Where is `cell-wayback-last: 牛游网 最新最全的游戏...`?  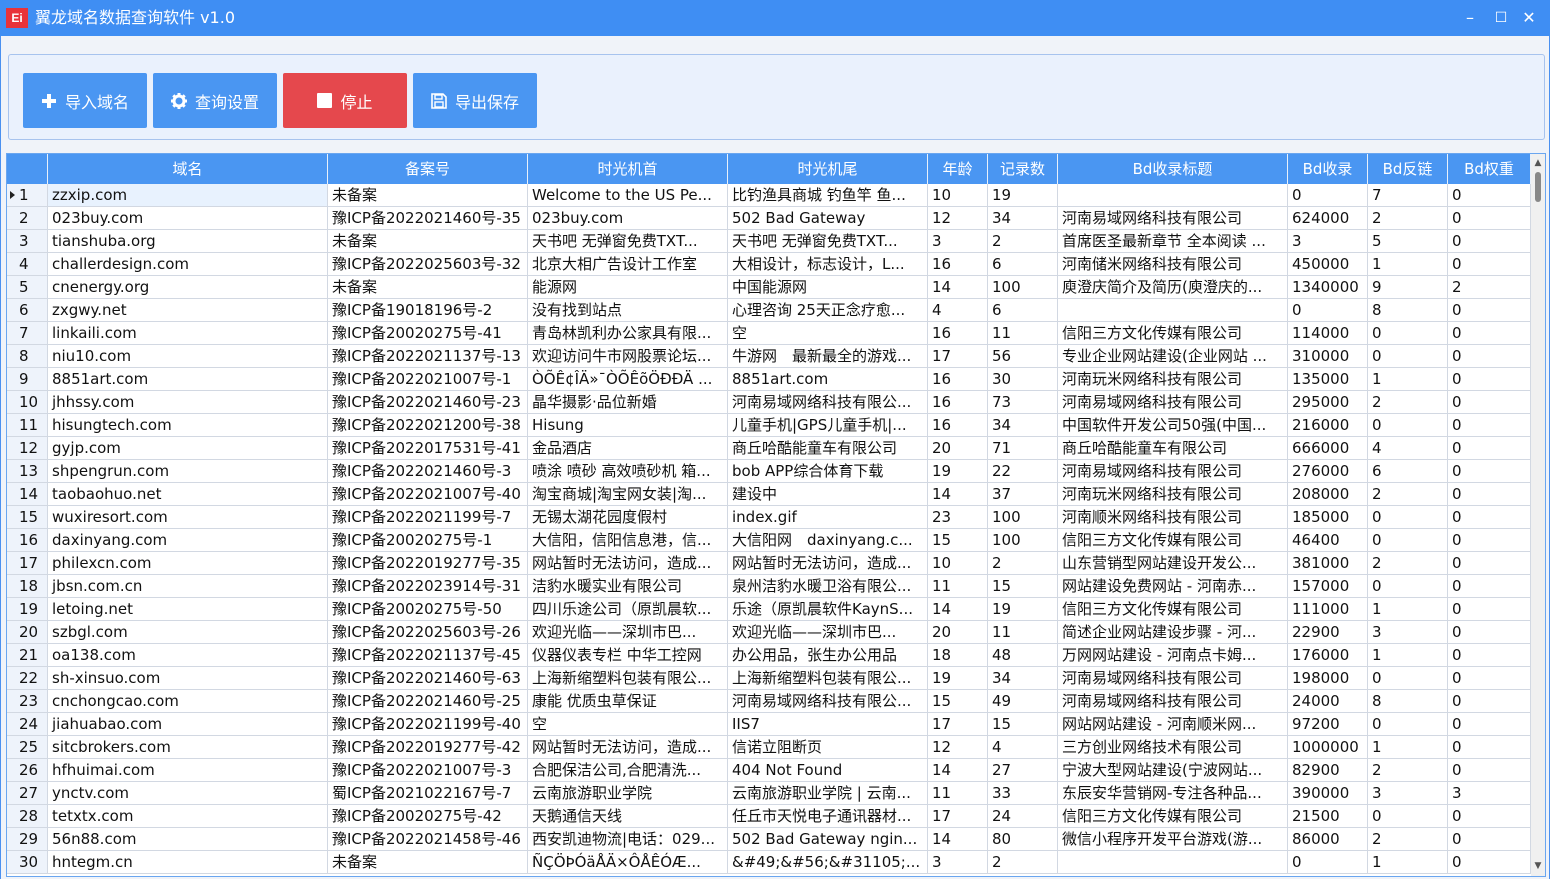 cell-wayback-last: 牛游网 最新最全的游戏... is located at coordinates (828, 356).